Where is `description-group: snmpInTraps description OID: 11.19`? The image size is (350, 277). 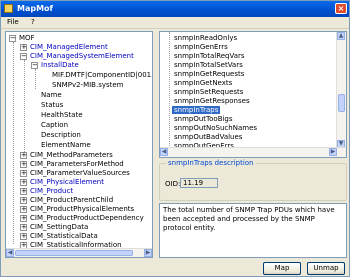 description-group: snmpInTraps description OID: 11.19 is located at coordinates (253, 180).